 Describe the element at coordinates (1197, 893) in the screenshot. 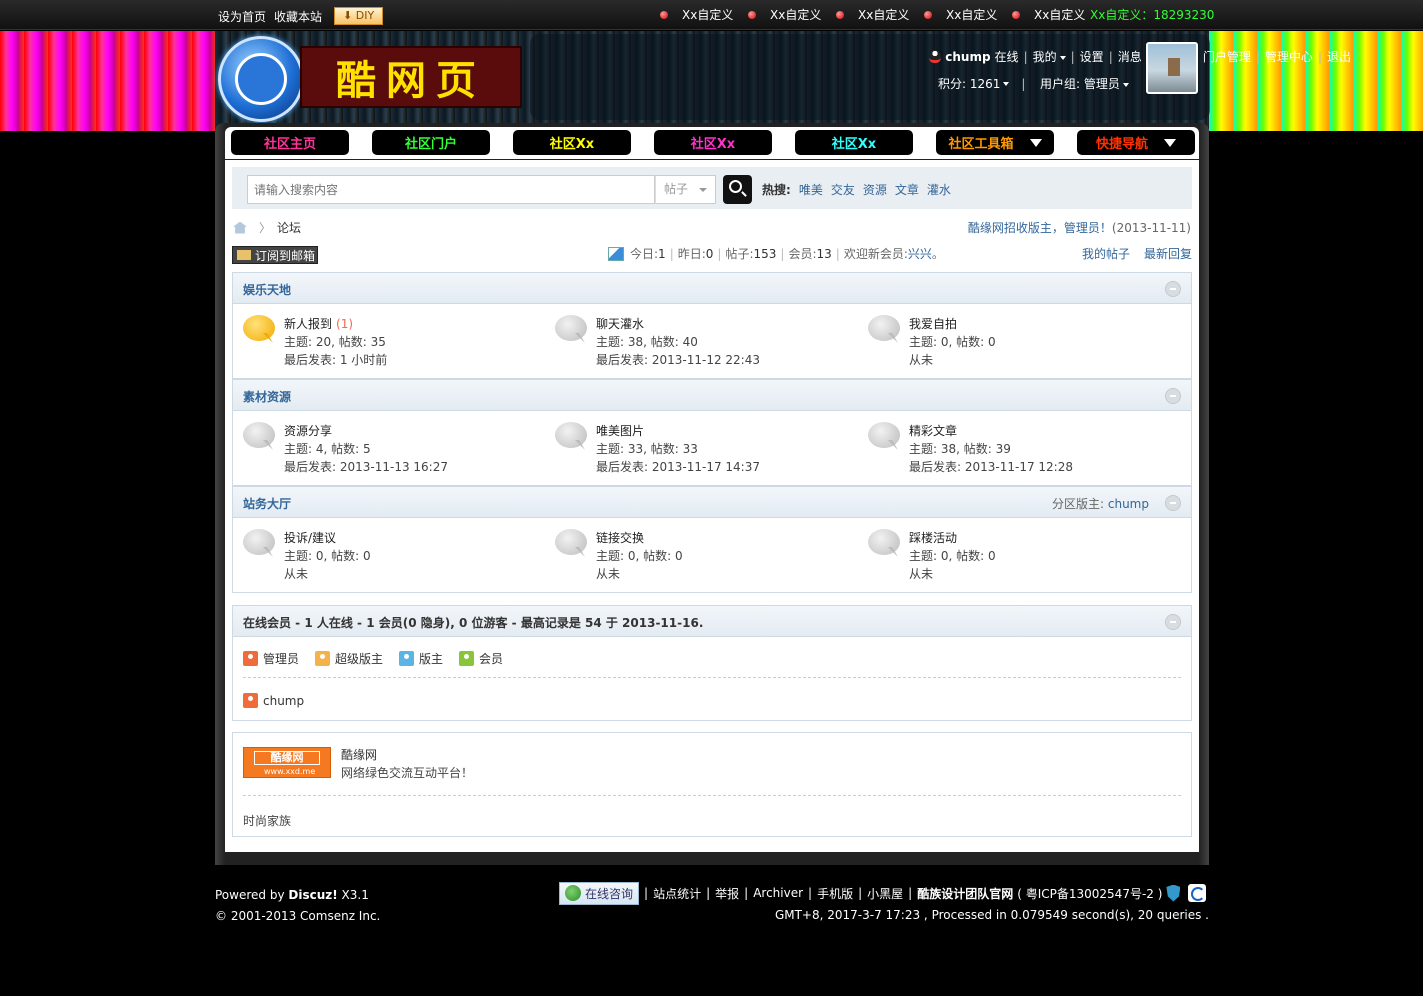

I see `cnzz-icon` at that location.